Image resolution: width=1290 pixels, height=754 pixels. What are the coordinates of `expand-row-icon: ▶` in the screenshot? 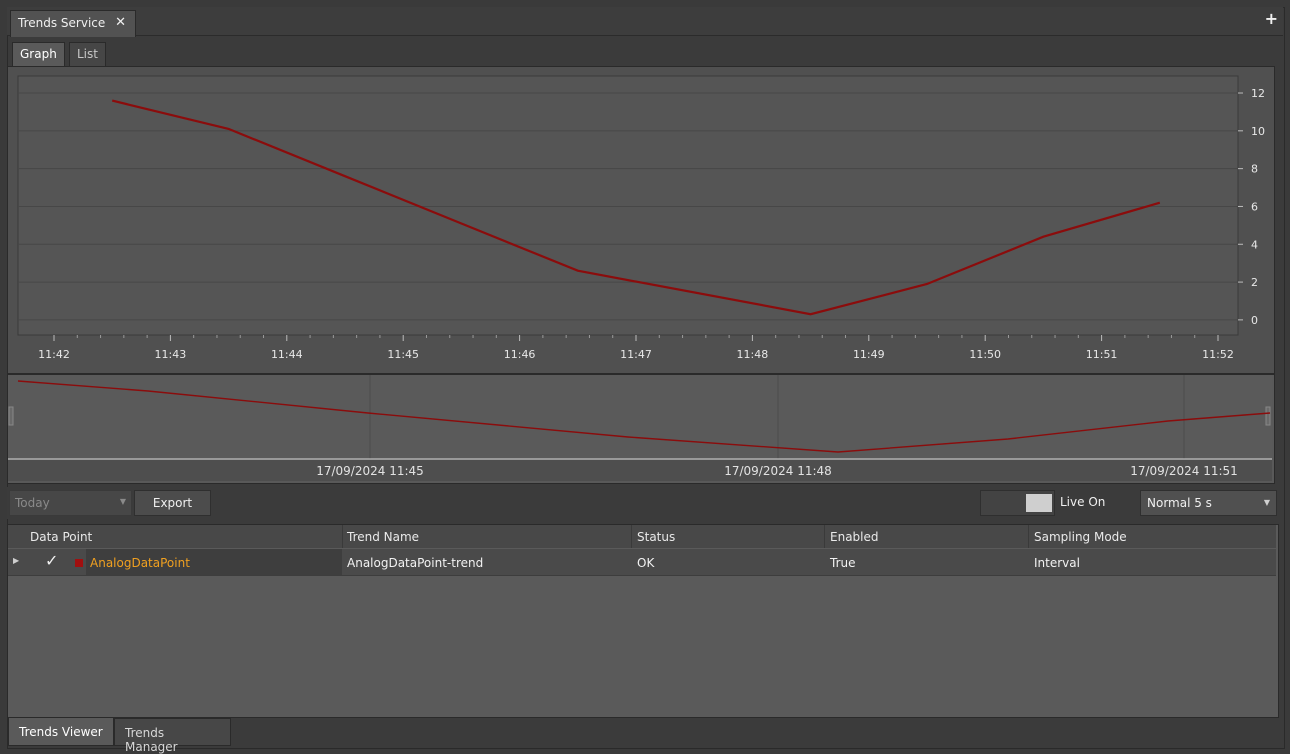 It's located at (16, 560).